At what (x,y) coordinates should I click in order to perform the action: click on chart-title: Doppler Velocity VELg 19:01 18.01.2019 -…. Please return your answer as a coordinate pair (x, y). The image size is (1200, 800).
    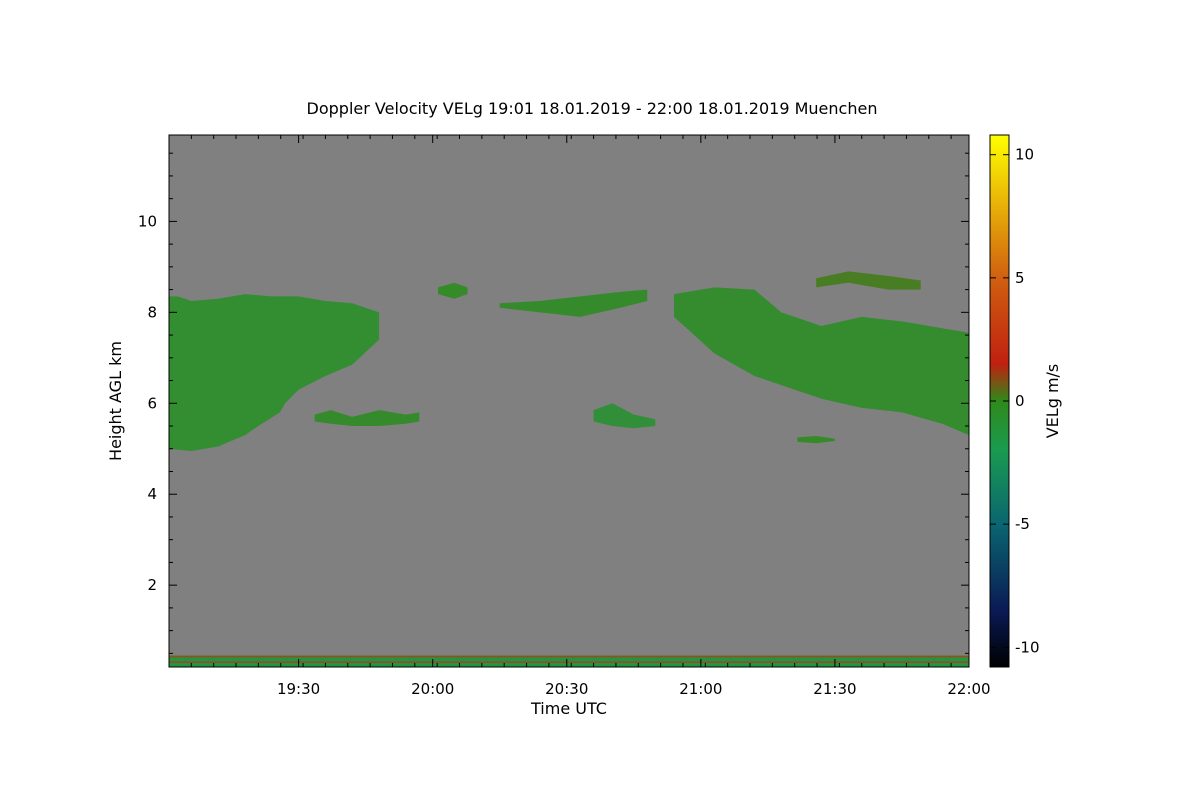
    Looking at the image, I should click on (592, 108).